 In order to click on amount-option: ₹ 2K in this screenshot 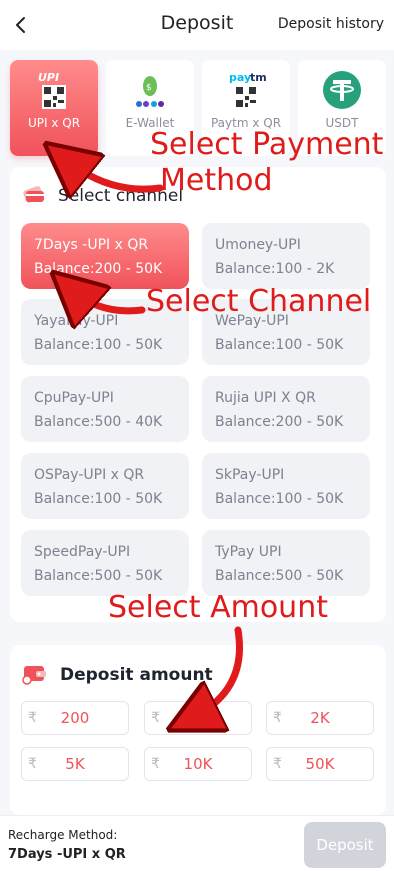, I will do `click(320, 718)`.